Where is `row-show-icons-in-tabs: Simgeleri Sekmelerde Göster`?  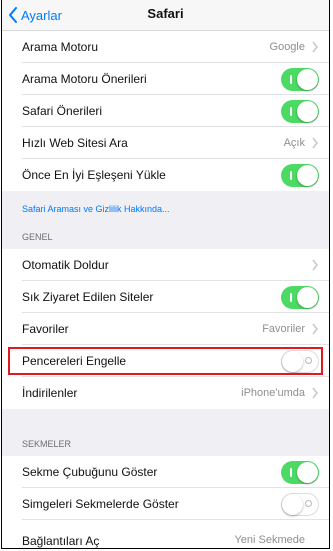 row-show-icons-in-tabs: Simgeleri Sekmelerde Göster is located at coordinates (165, 504).